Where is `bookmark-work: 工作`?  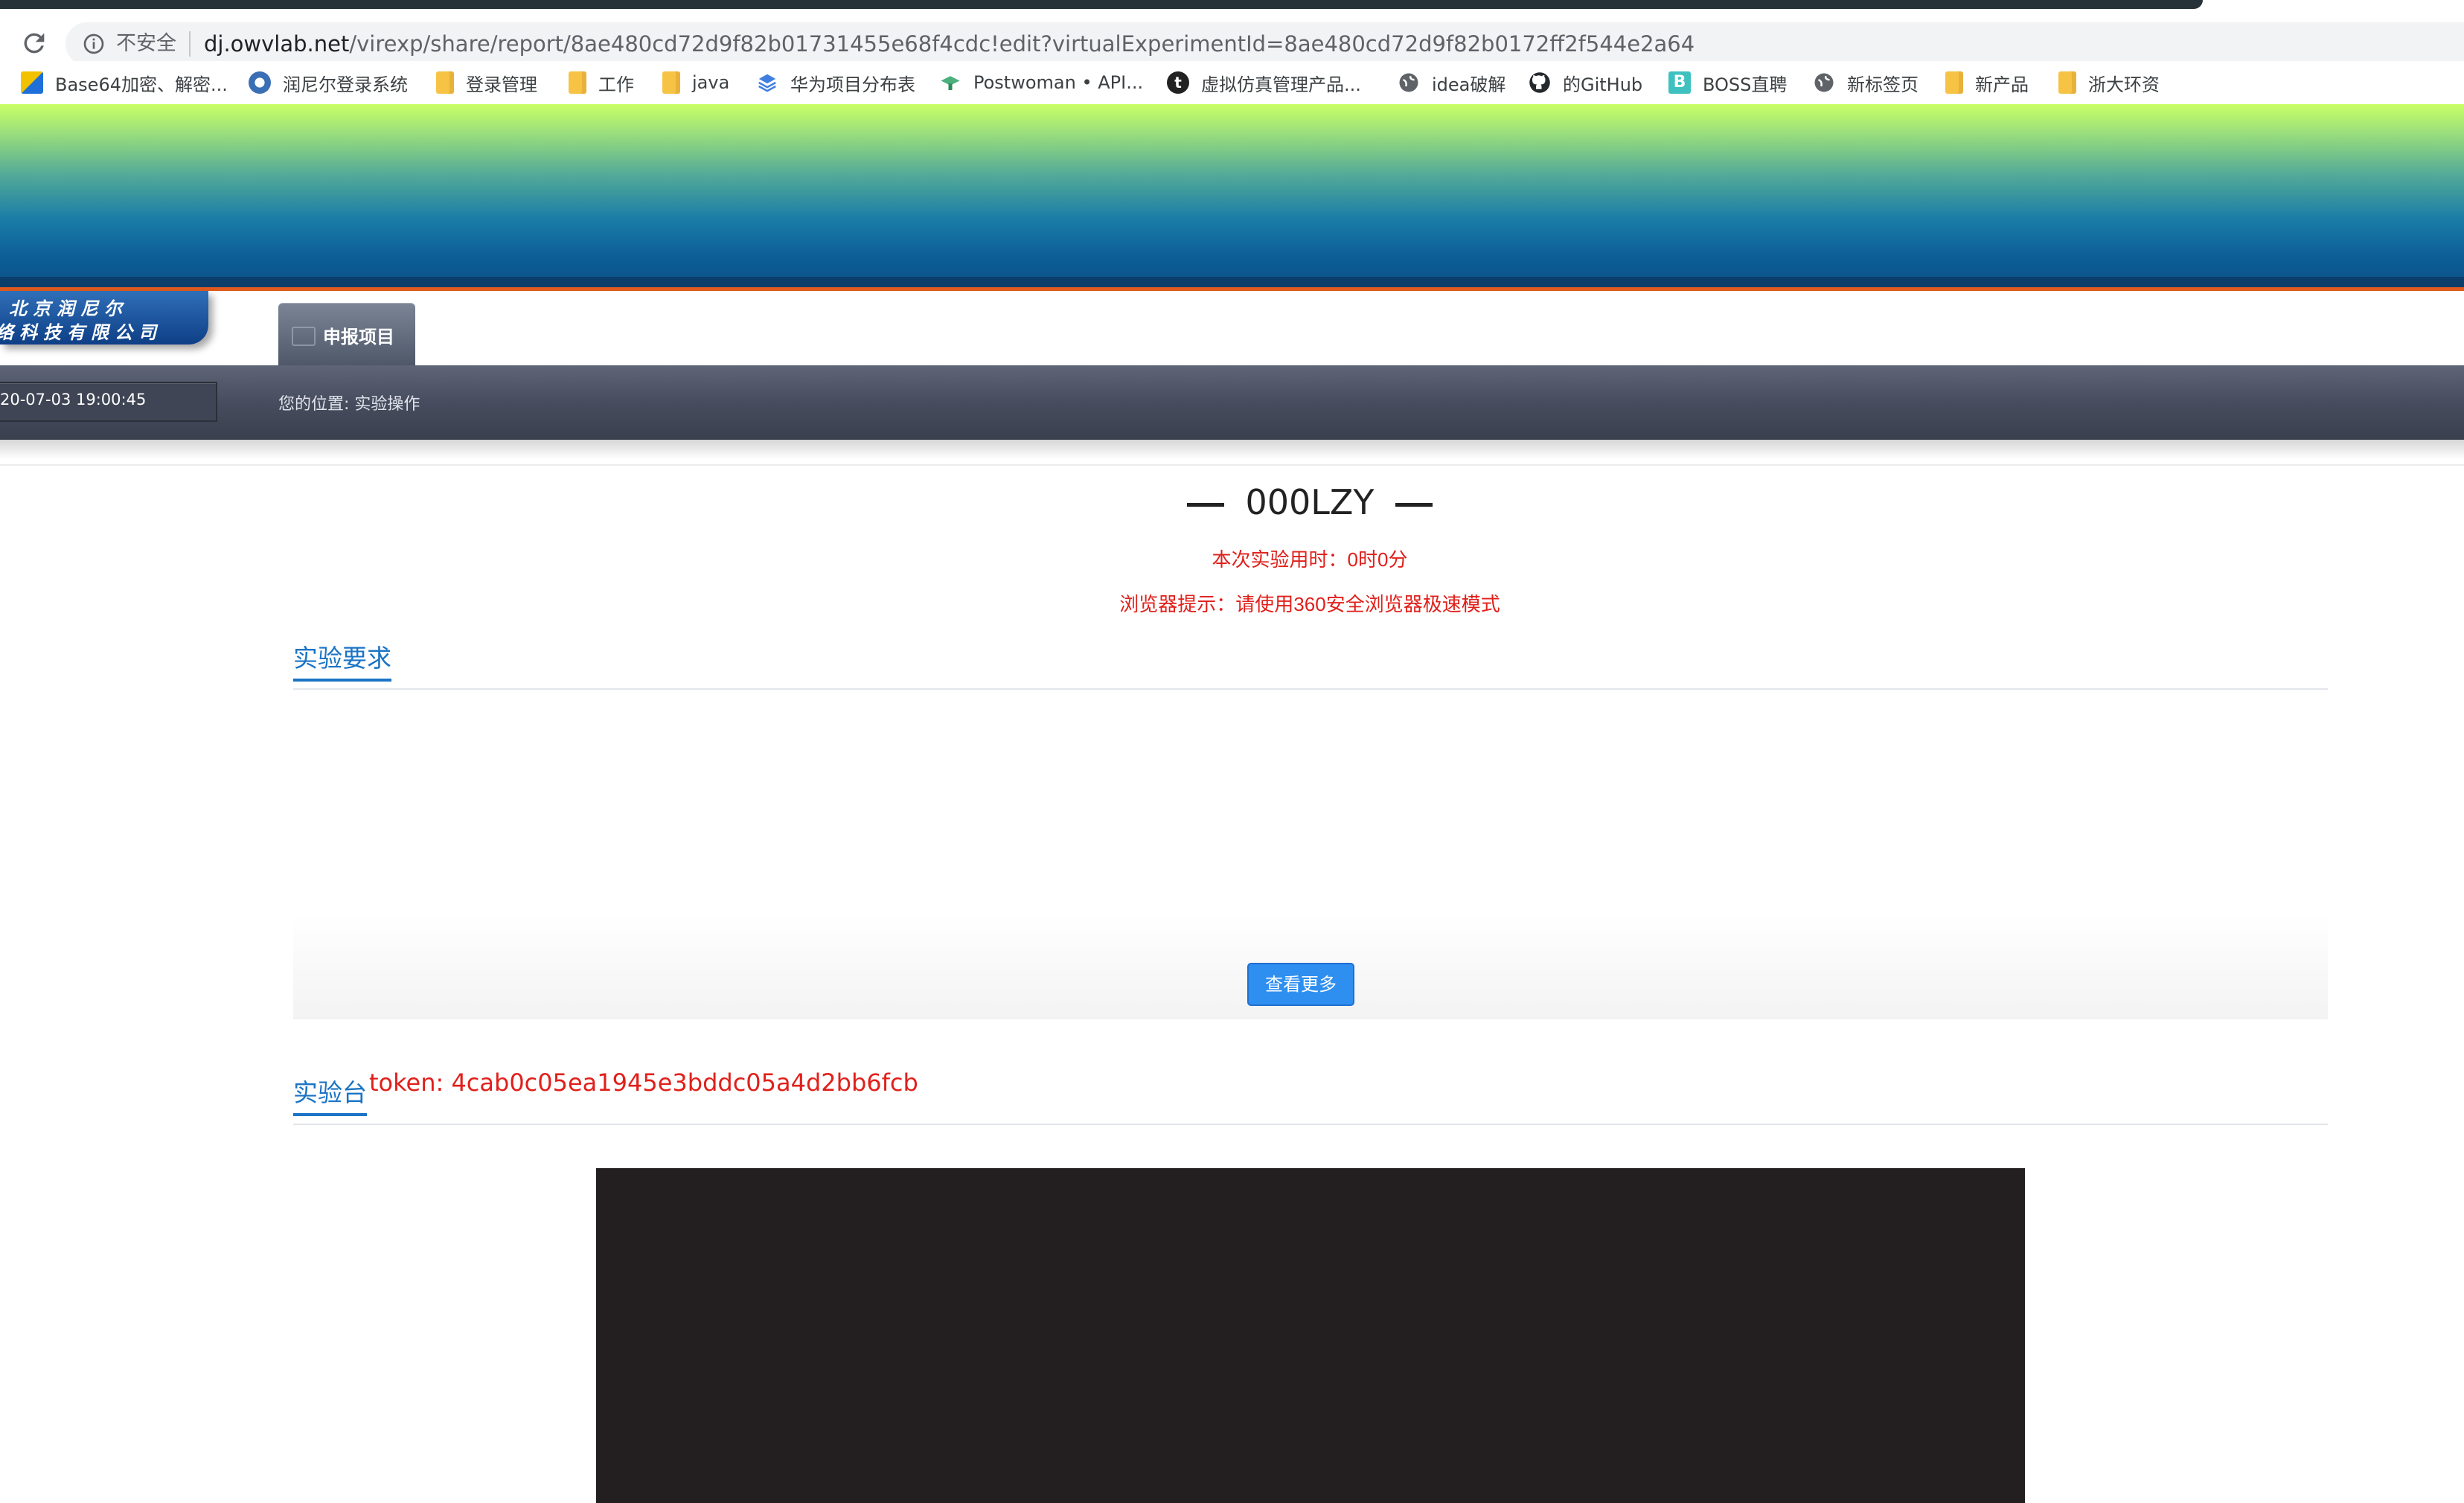
bookmark-work: 工作 is located at coordinates (601, 82).